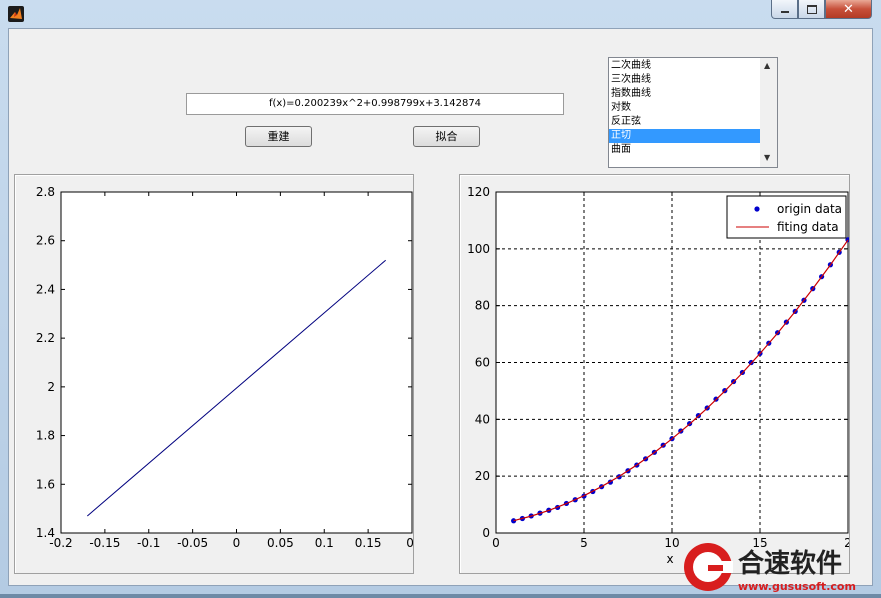 The height and width of the screenshot is (598, 881). I want to click on listbox-scrollbar: ▲ ▼, so click(768, 112).